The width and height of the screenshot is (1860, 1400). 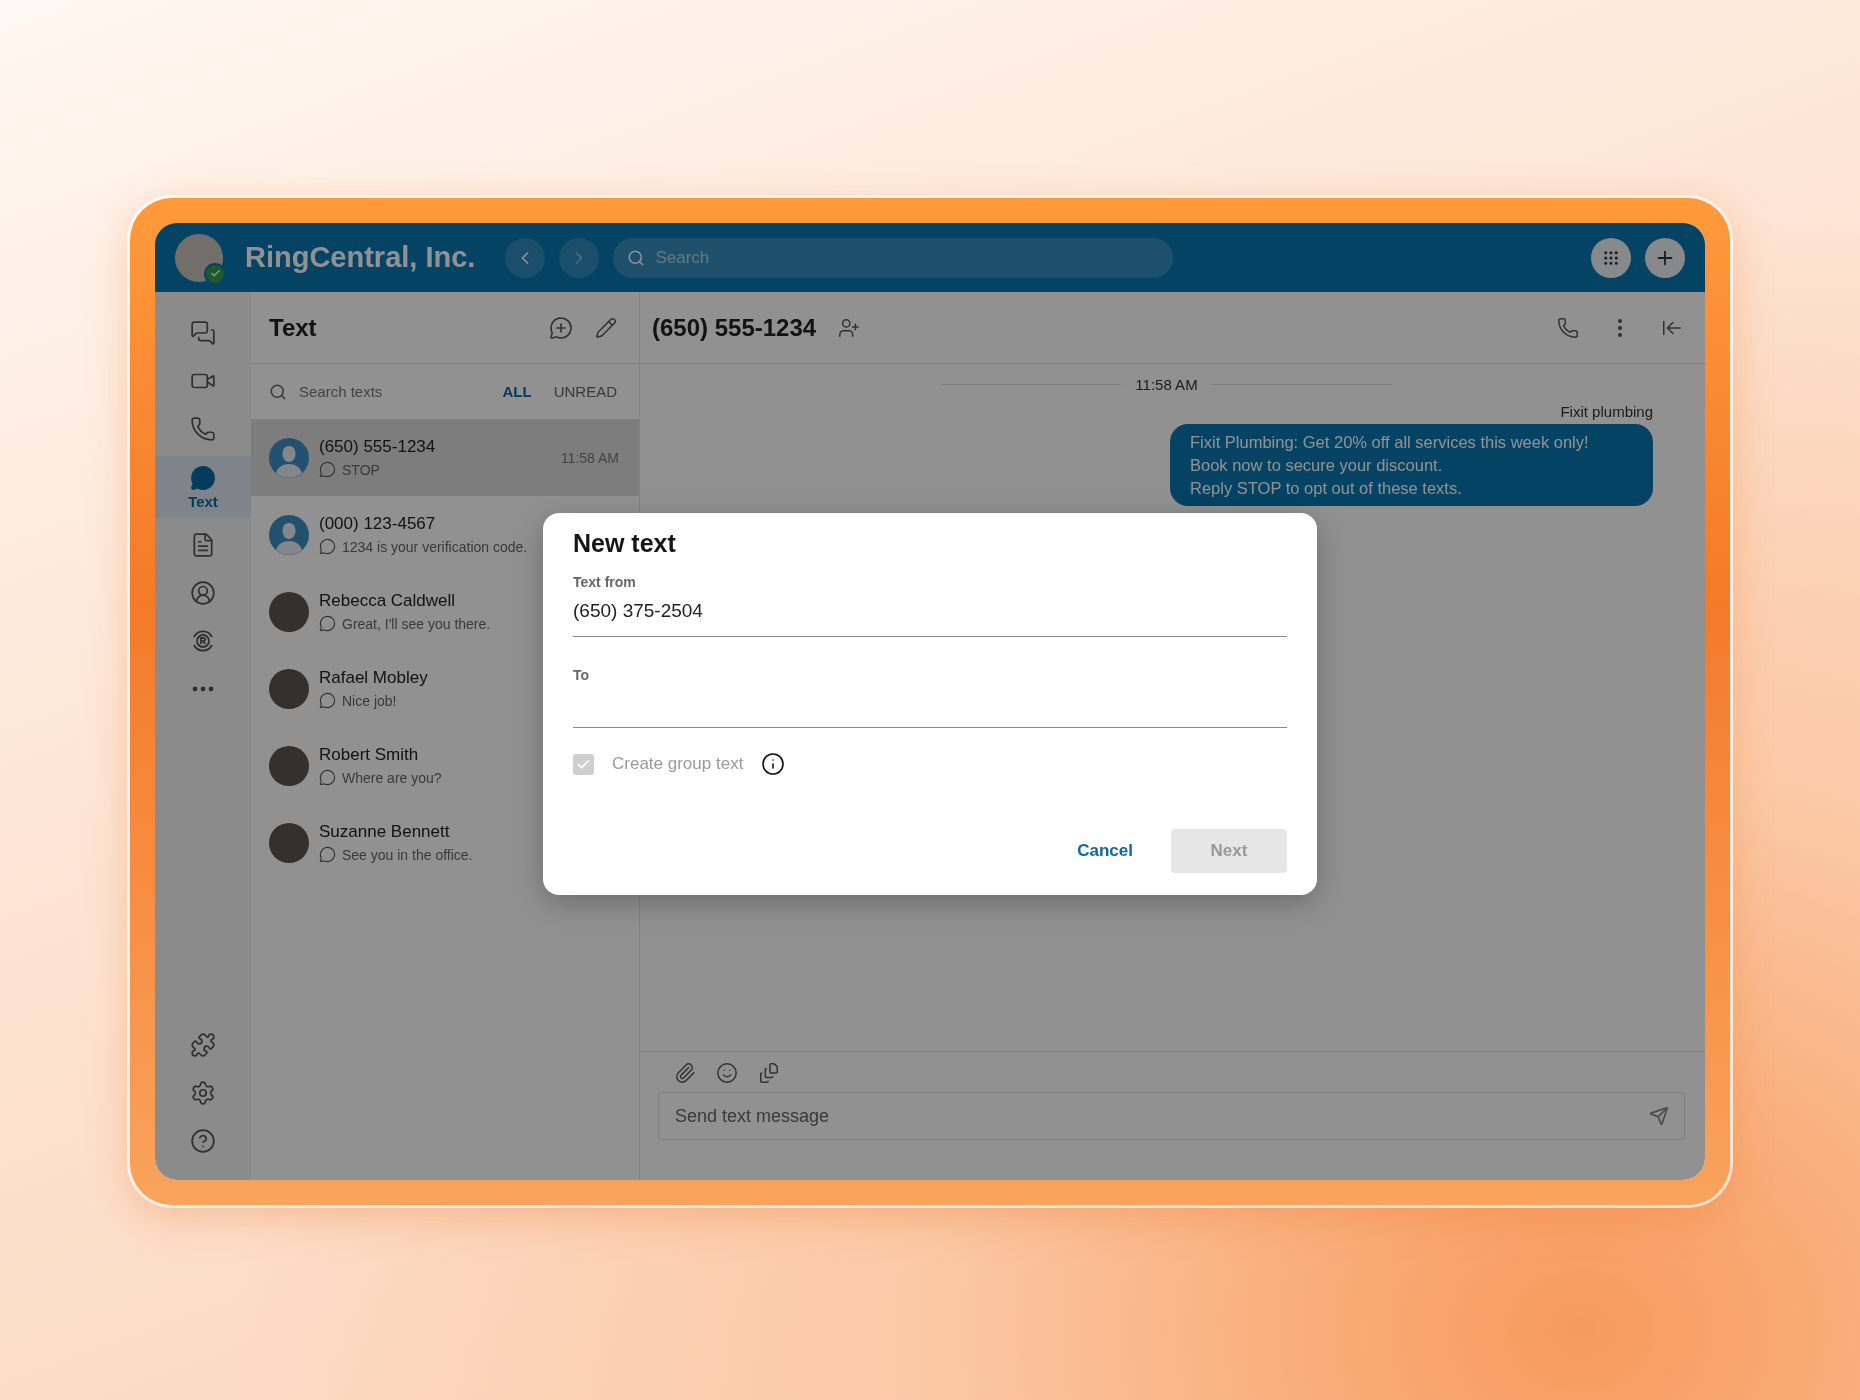 I want to click on message-preview: Where are you?, so click(x=392, y=777).